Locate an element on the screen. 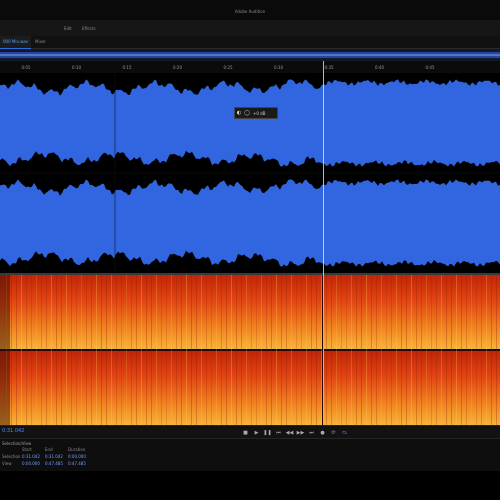 The image size is (500, 500). row-label-view: View is located at coordinates (7, 463).